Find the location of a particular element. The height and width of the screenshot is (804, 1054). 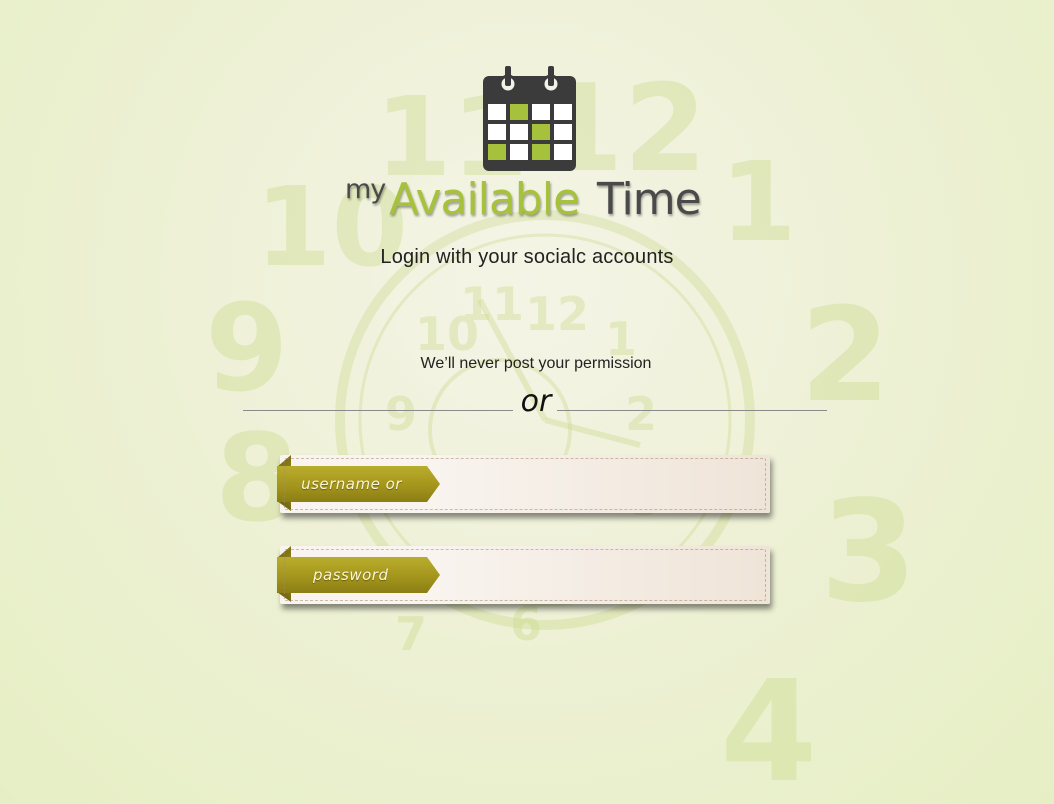

password-label: password is located at coordinates (351, 575).